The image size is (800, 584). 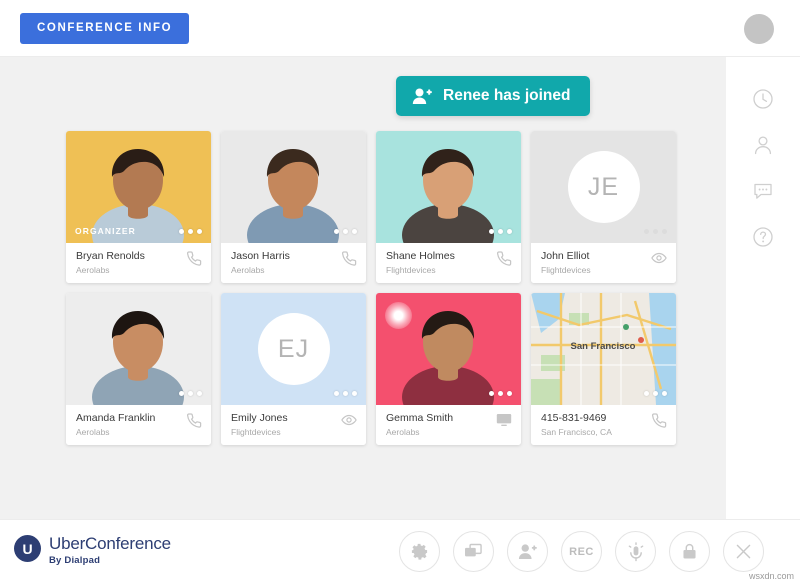 What do you see at coordinates (259, 418) in the screenshot?
I see `participant-name: Emily Jones` at bounding box center [259, 418].